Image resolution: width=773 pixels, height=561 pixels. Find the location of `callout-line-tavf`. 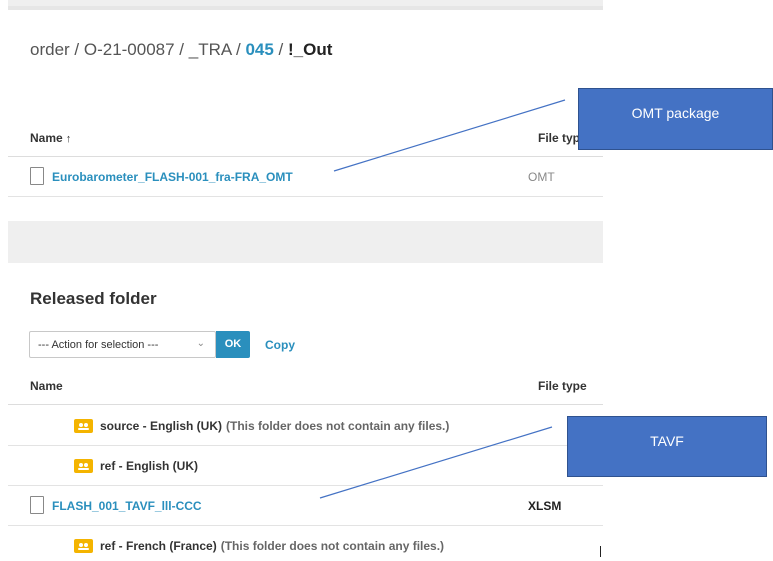

callout-line-tavf is located at coordinates (436, 462).